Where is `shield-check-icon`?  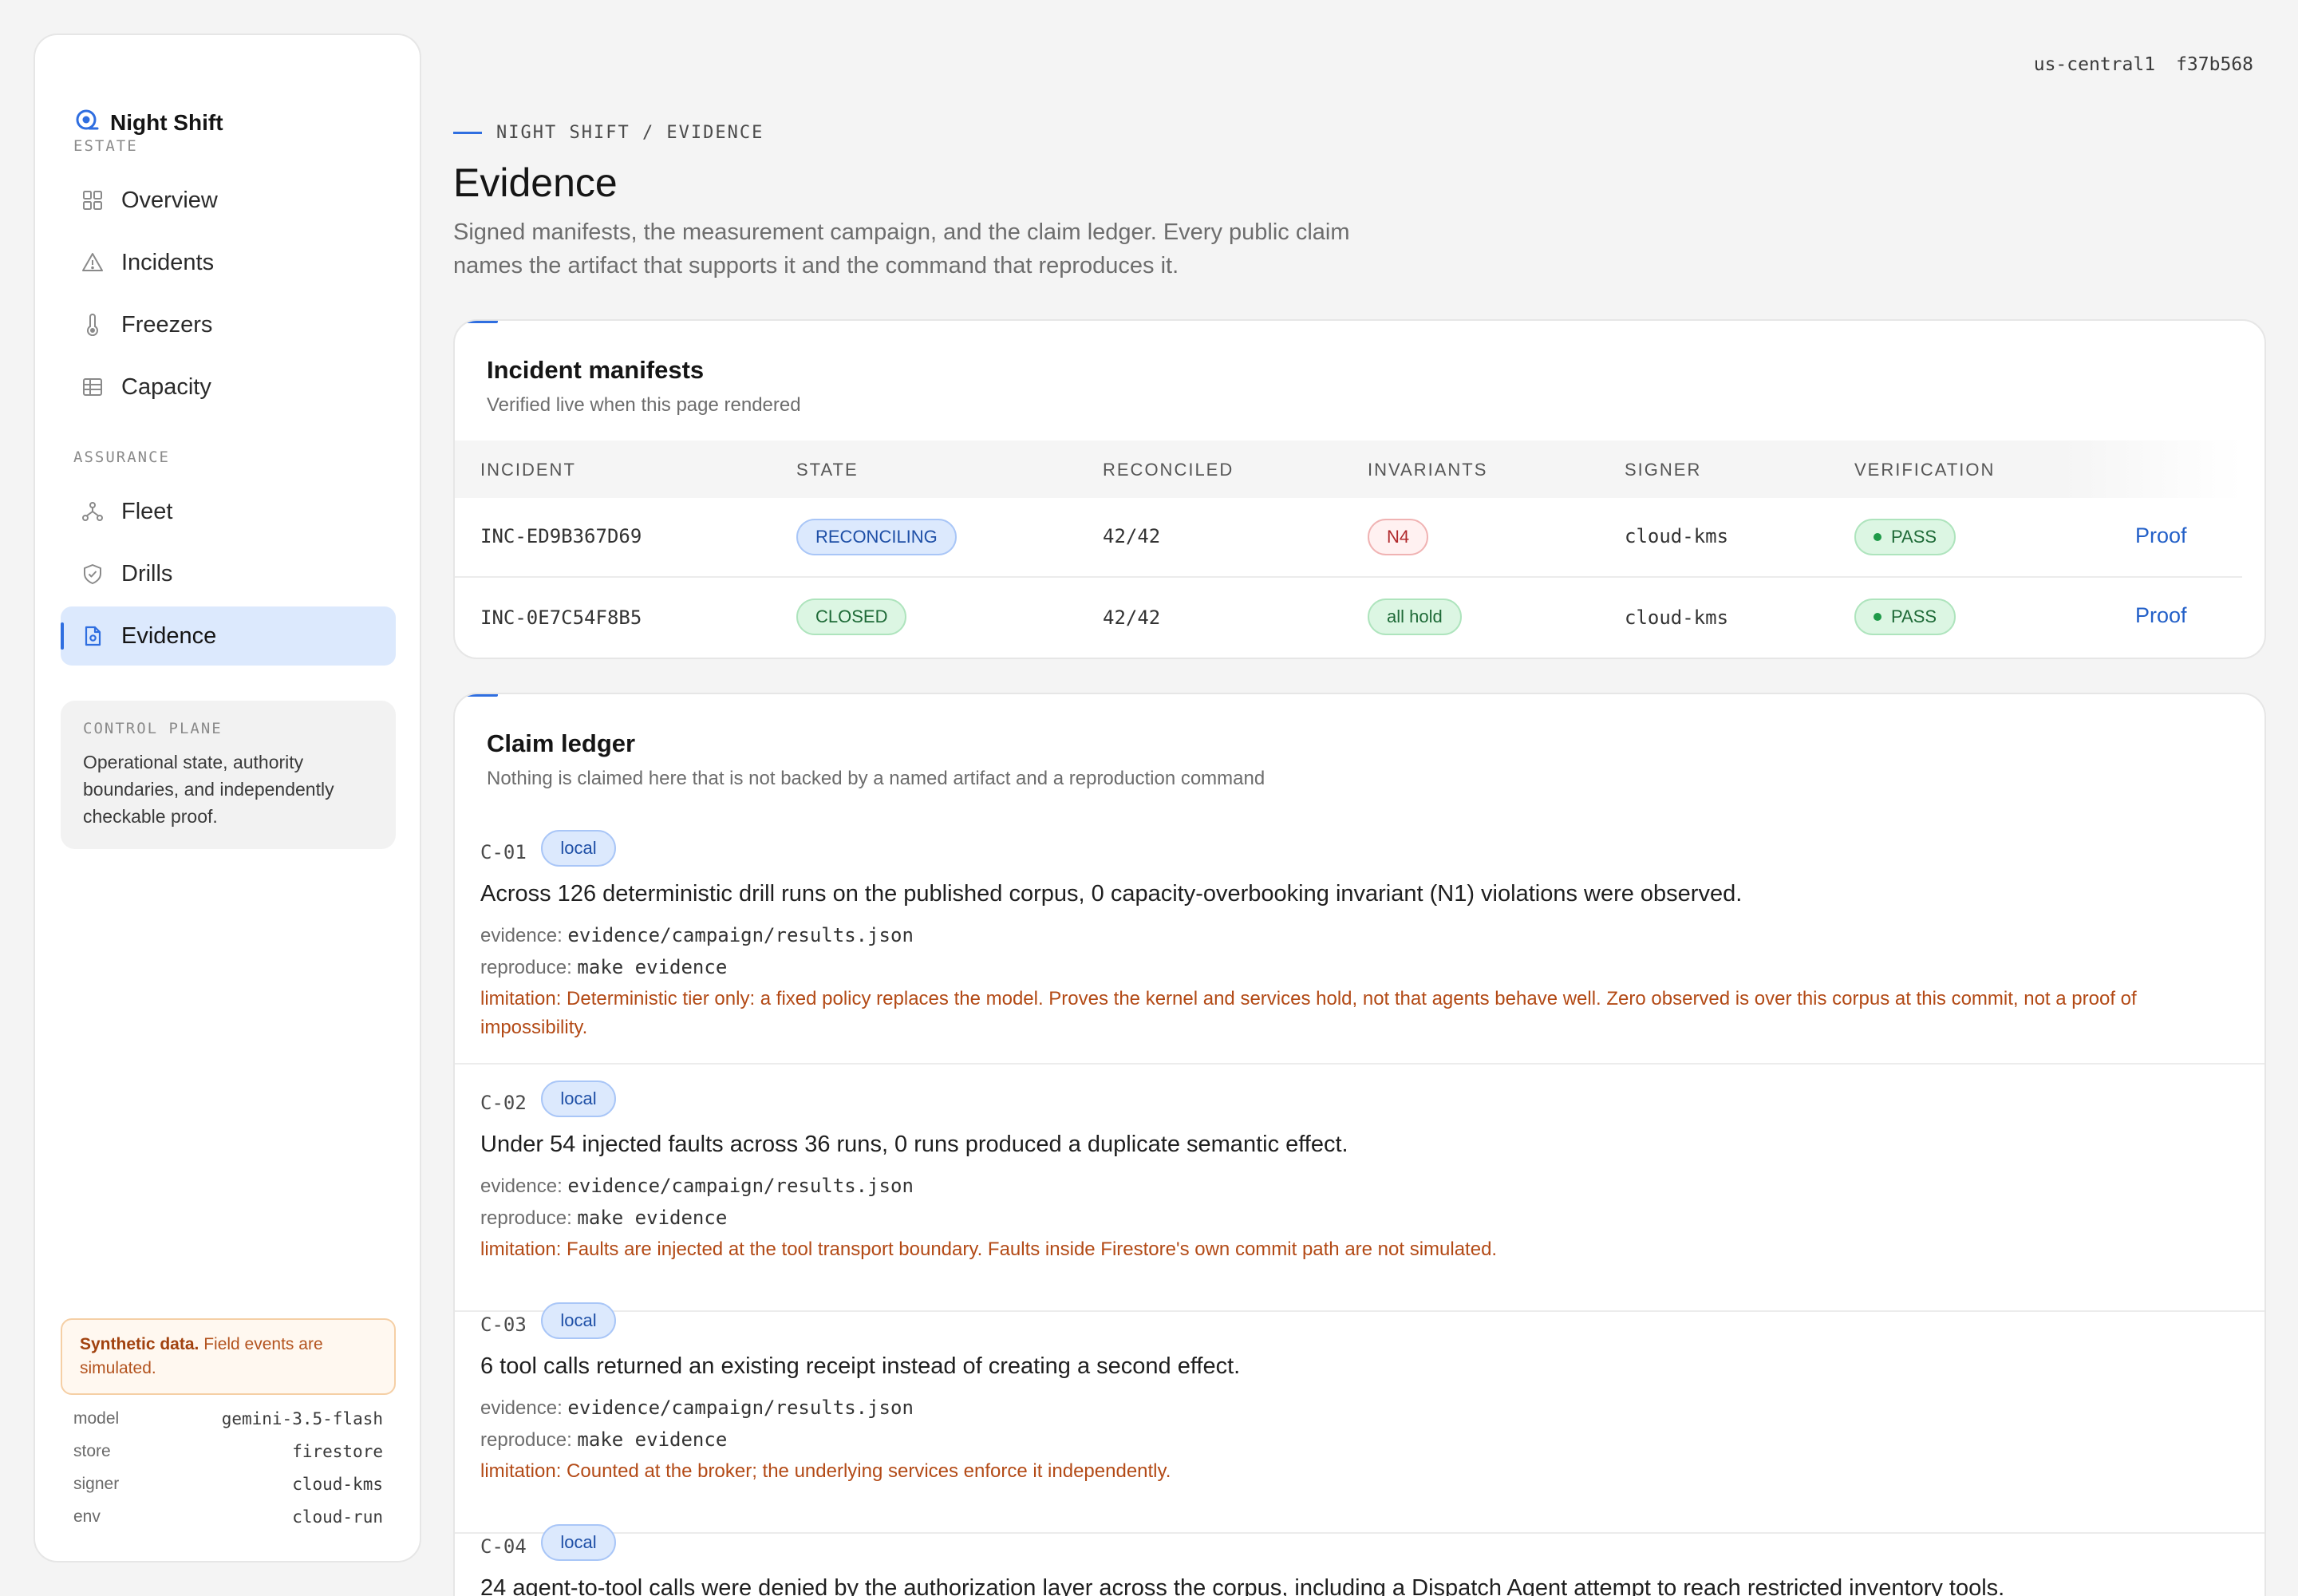 shield-check-icon is located at coordinates (93, 574).